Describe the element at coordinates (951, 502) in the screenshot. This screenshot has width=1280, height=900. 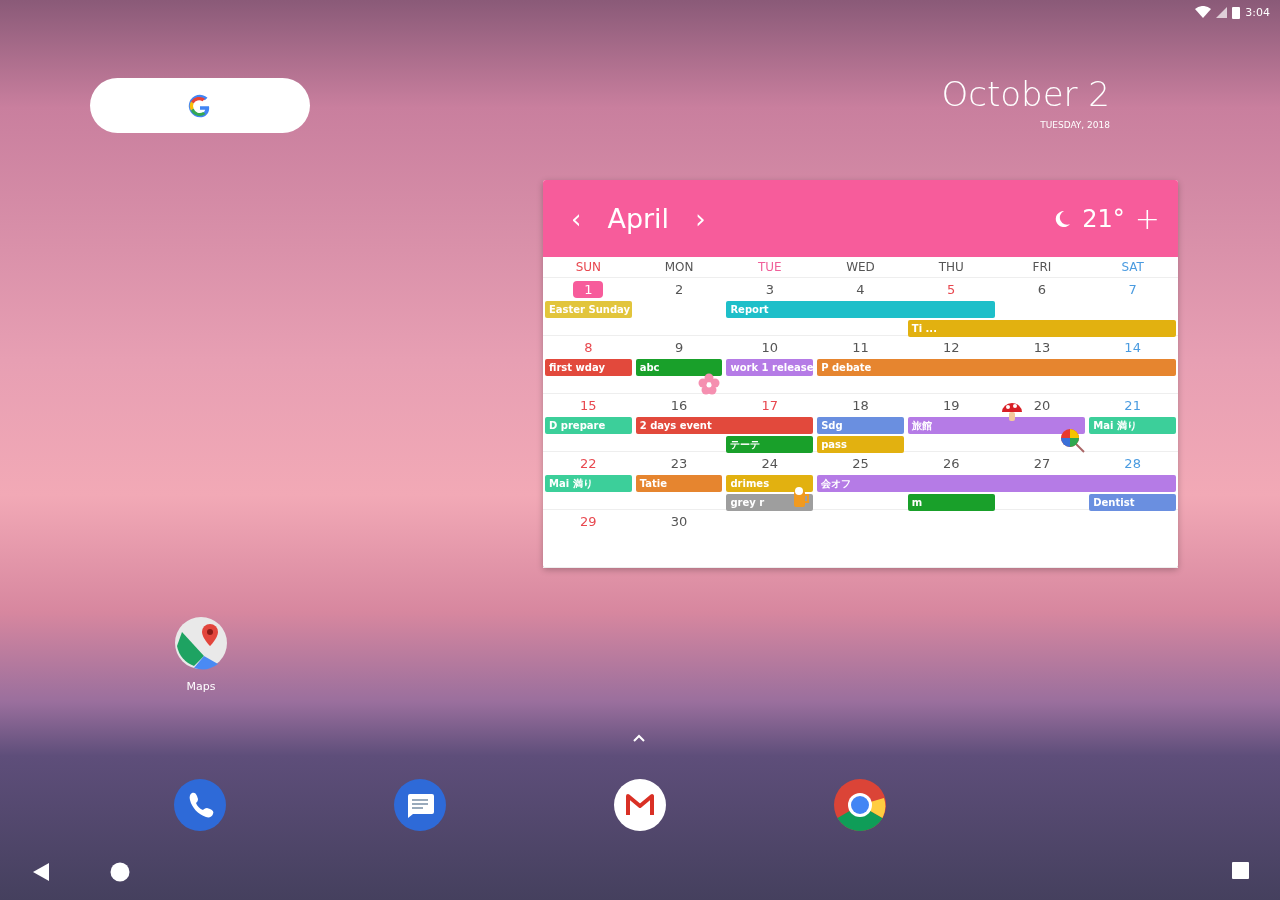
I see `event-bar: m` at that location.